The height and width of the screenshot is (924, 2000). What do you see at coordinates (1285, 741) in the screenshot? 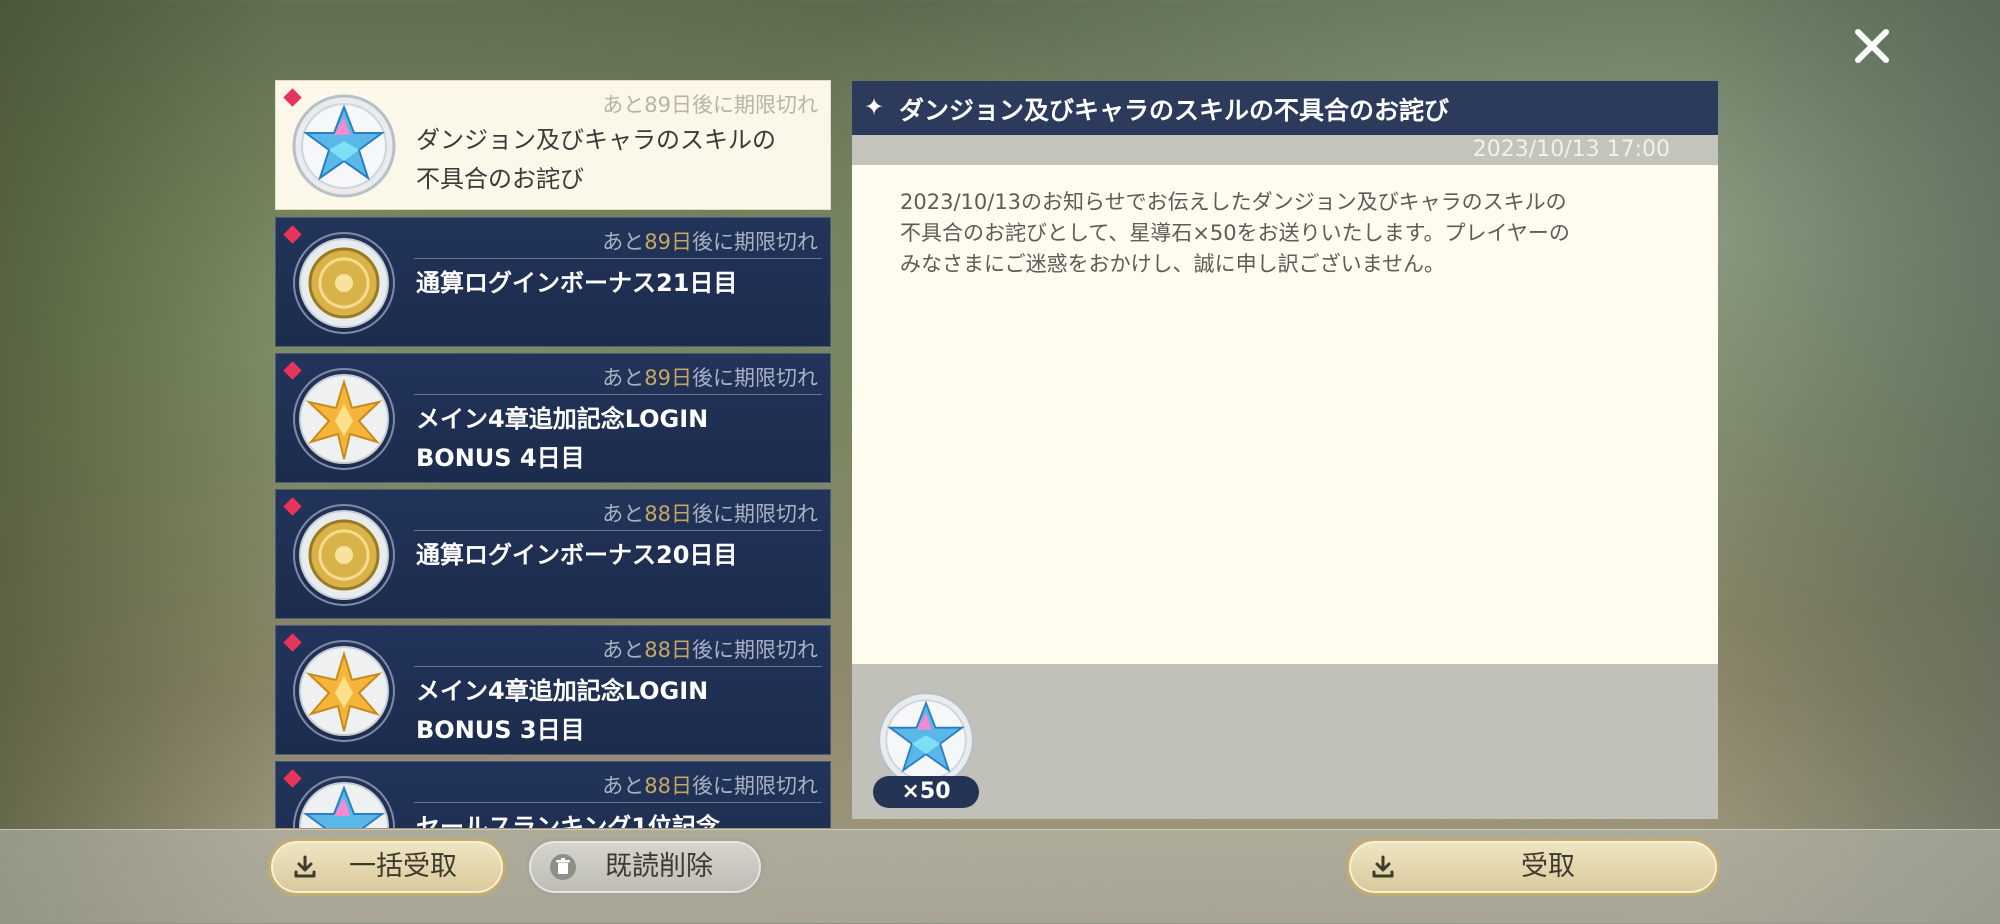
I see `reward-area: ×50` at bounding box center [1285, 741].